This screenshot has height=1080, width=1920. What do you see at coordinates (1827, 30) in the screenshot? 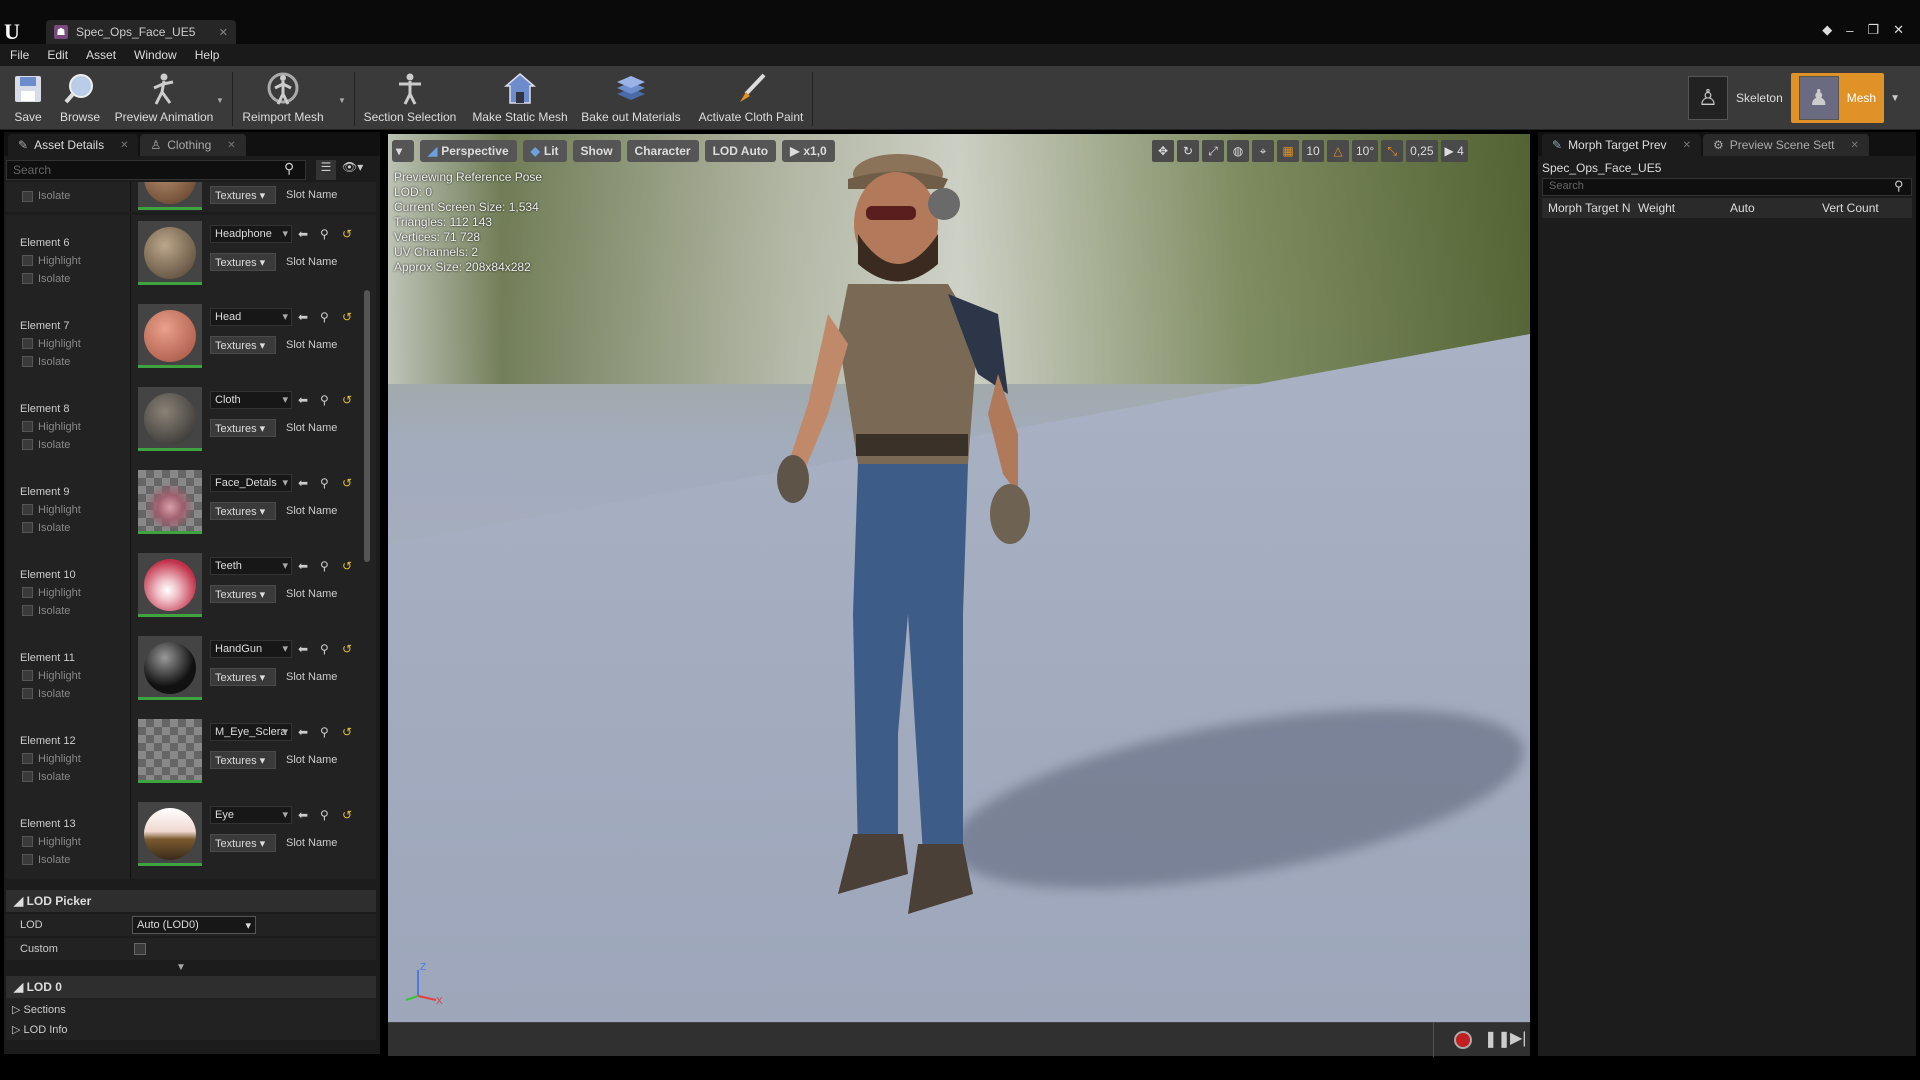
I see `notification-icon: ◆` at bounding box center [1827, 30].